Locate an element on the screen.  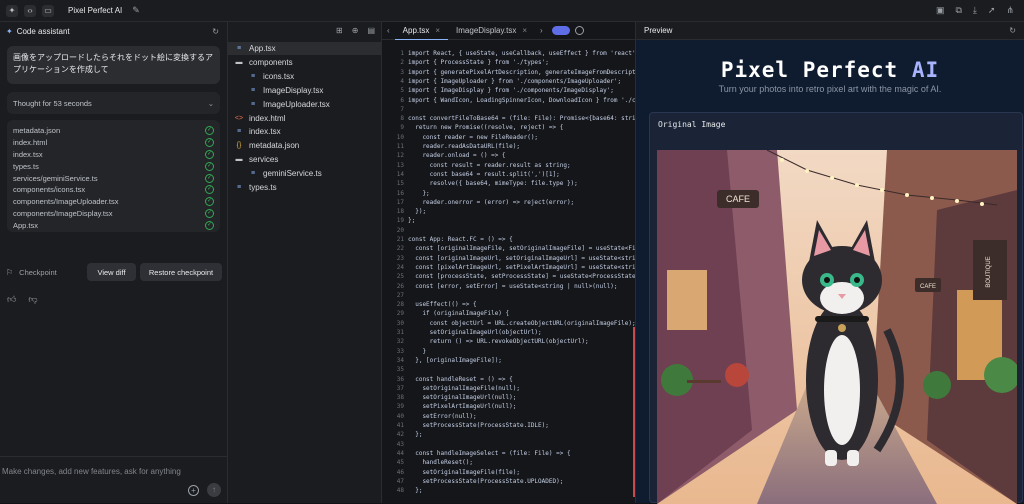
tab-app-tsx: App.tsx × is located at coordinates (421, 31).